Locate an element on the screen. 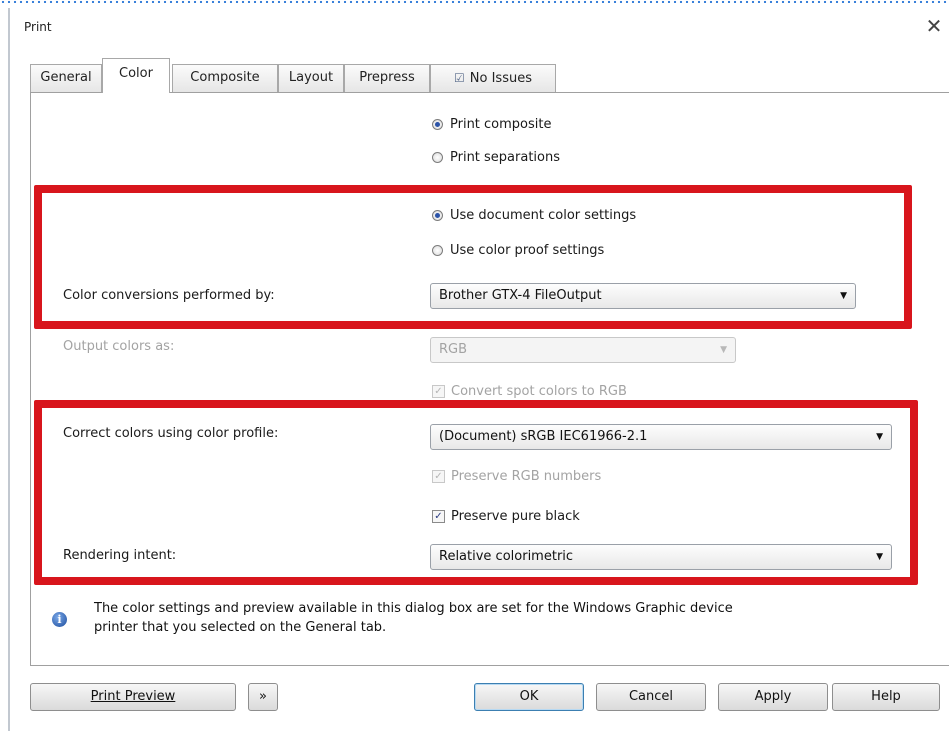 This screenshot has height=731, width=949. preserve-pure-black-checkbox: ✓ Preserve pure black is located at coordinates (506, 516).